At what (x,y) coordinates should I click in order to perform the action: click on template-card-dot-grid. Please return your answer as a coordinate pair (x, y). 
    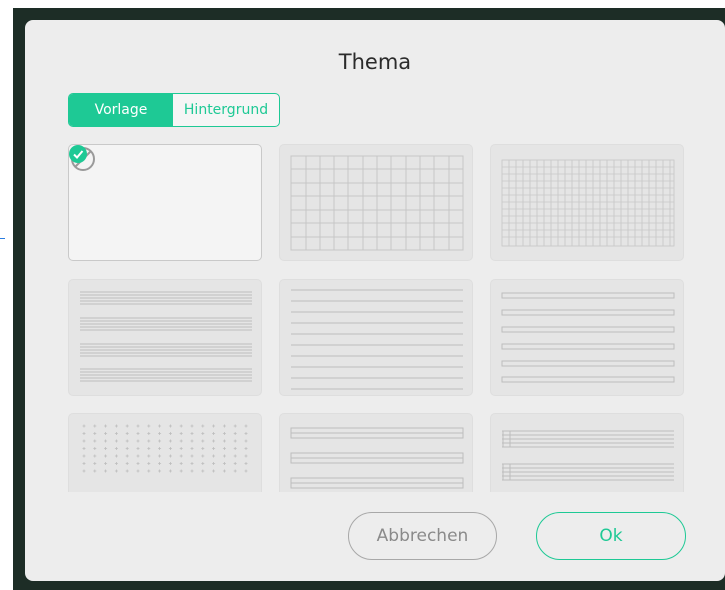
    Looking at the image, I should click on (165, 452).